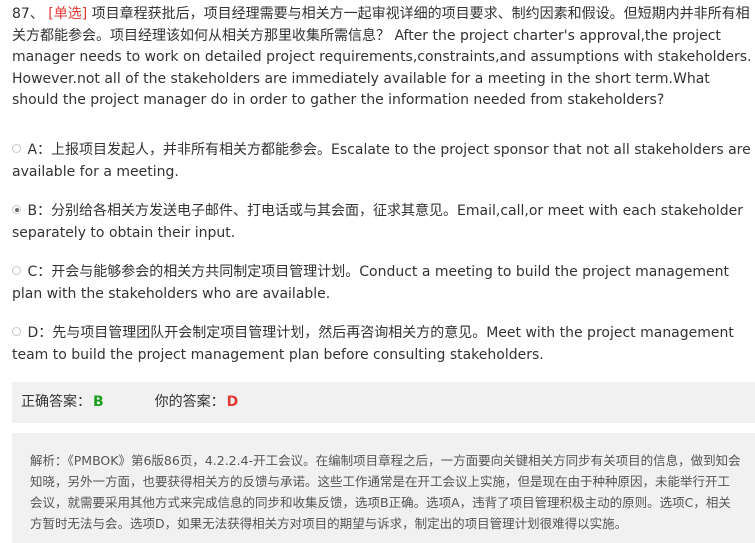  Describe the element at coordinates (16, 148) in the screenshot. I see `option-a-radio-icon` at that location.